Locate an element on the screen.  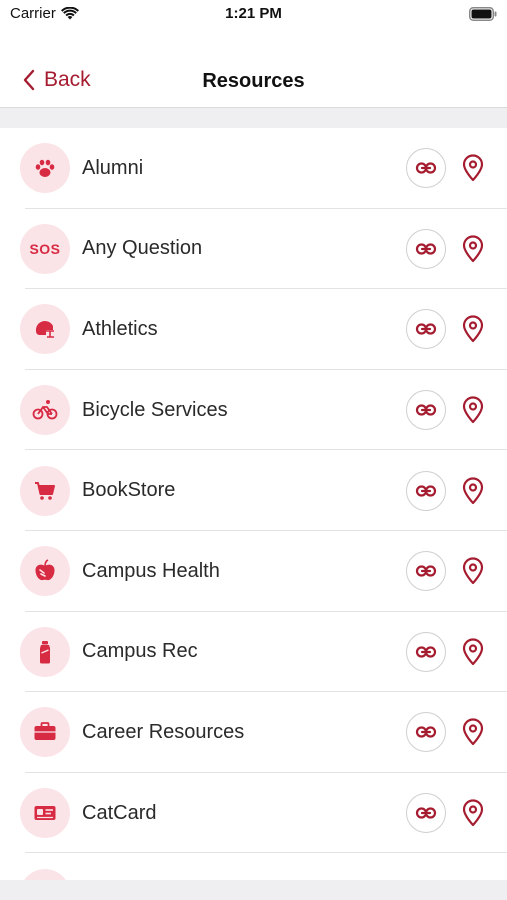
resource-row-campus-health: Campus Health is located at coordinates (253, 571).